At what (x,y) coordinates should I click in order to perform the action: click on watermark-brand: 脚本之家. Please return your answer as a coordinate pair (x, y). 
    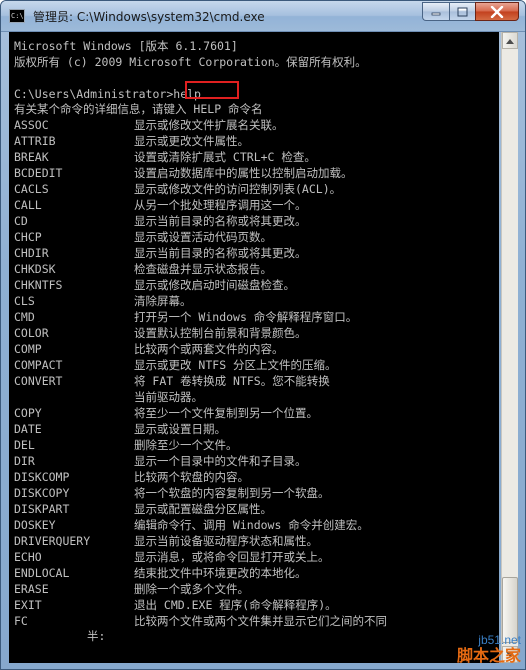
    Looking at the image, I should click on (488, 655).